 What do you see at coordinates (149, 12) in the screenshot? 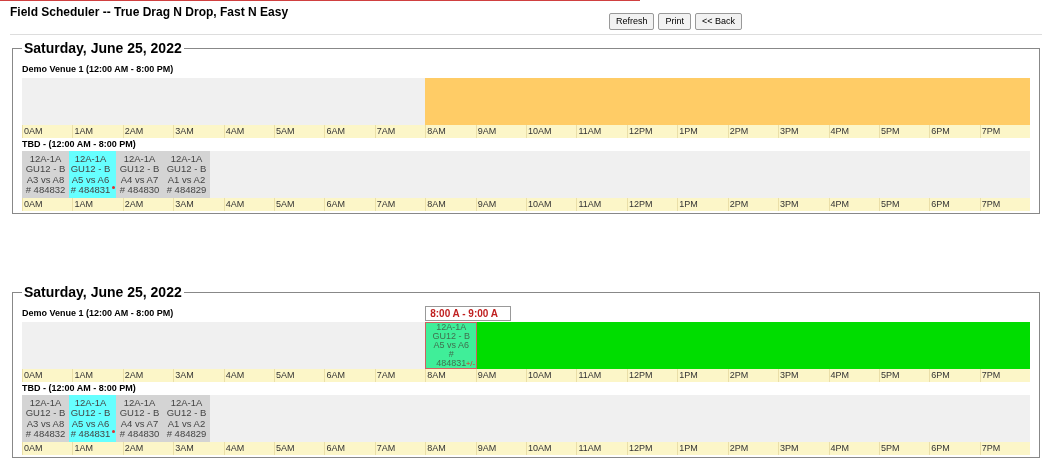
I see `page-title: Field Scheduler -- True Drag N Drop, Fast N Easy` at bounding box center [149, 12].